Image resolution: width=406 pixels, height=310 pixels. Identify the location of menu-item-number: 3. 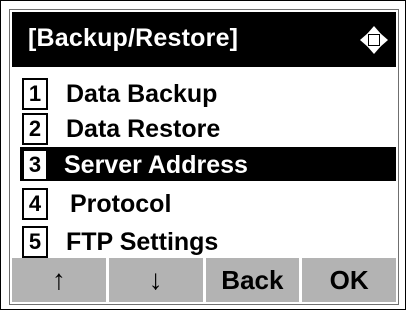
(35, 165).